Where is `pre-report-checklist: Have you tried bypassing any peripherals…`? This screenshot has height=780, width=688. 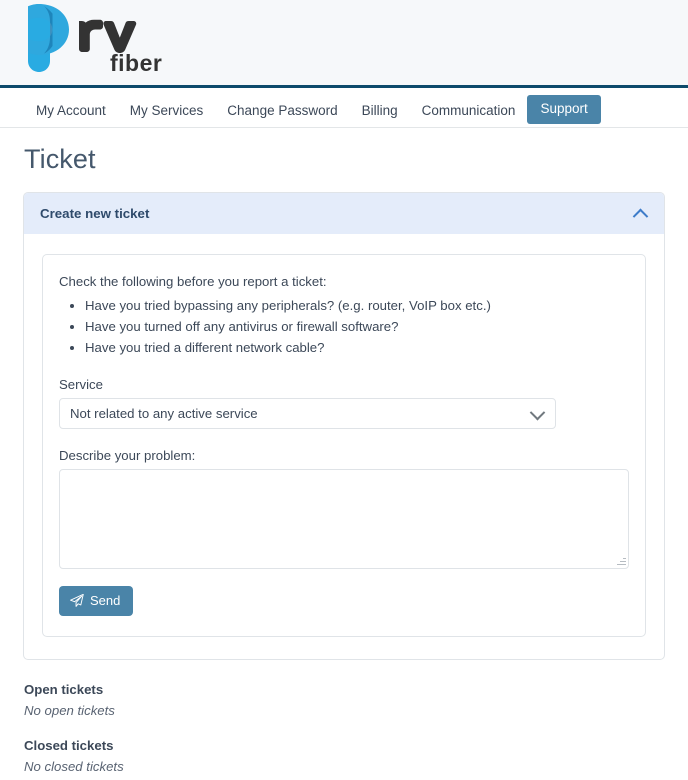 pre-report-checklist: Have you tried bypassing any peripherals… is located at coordinates (344, 327).